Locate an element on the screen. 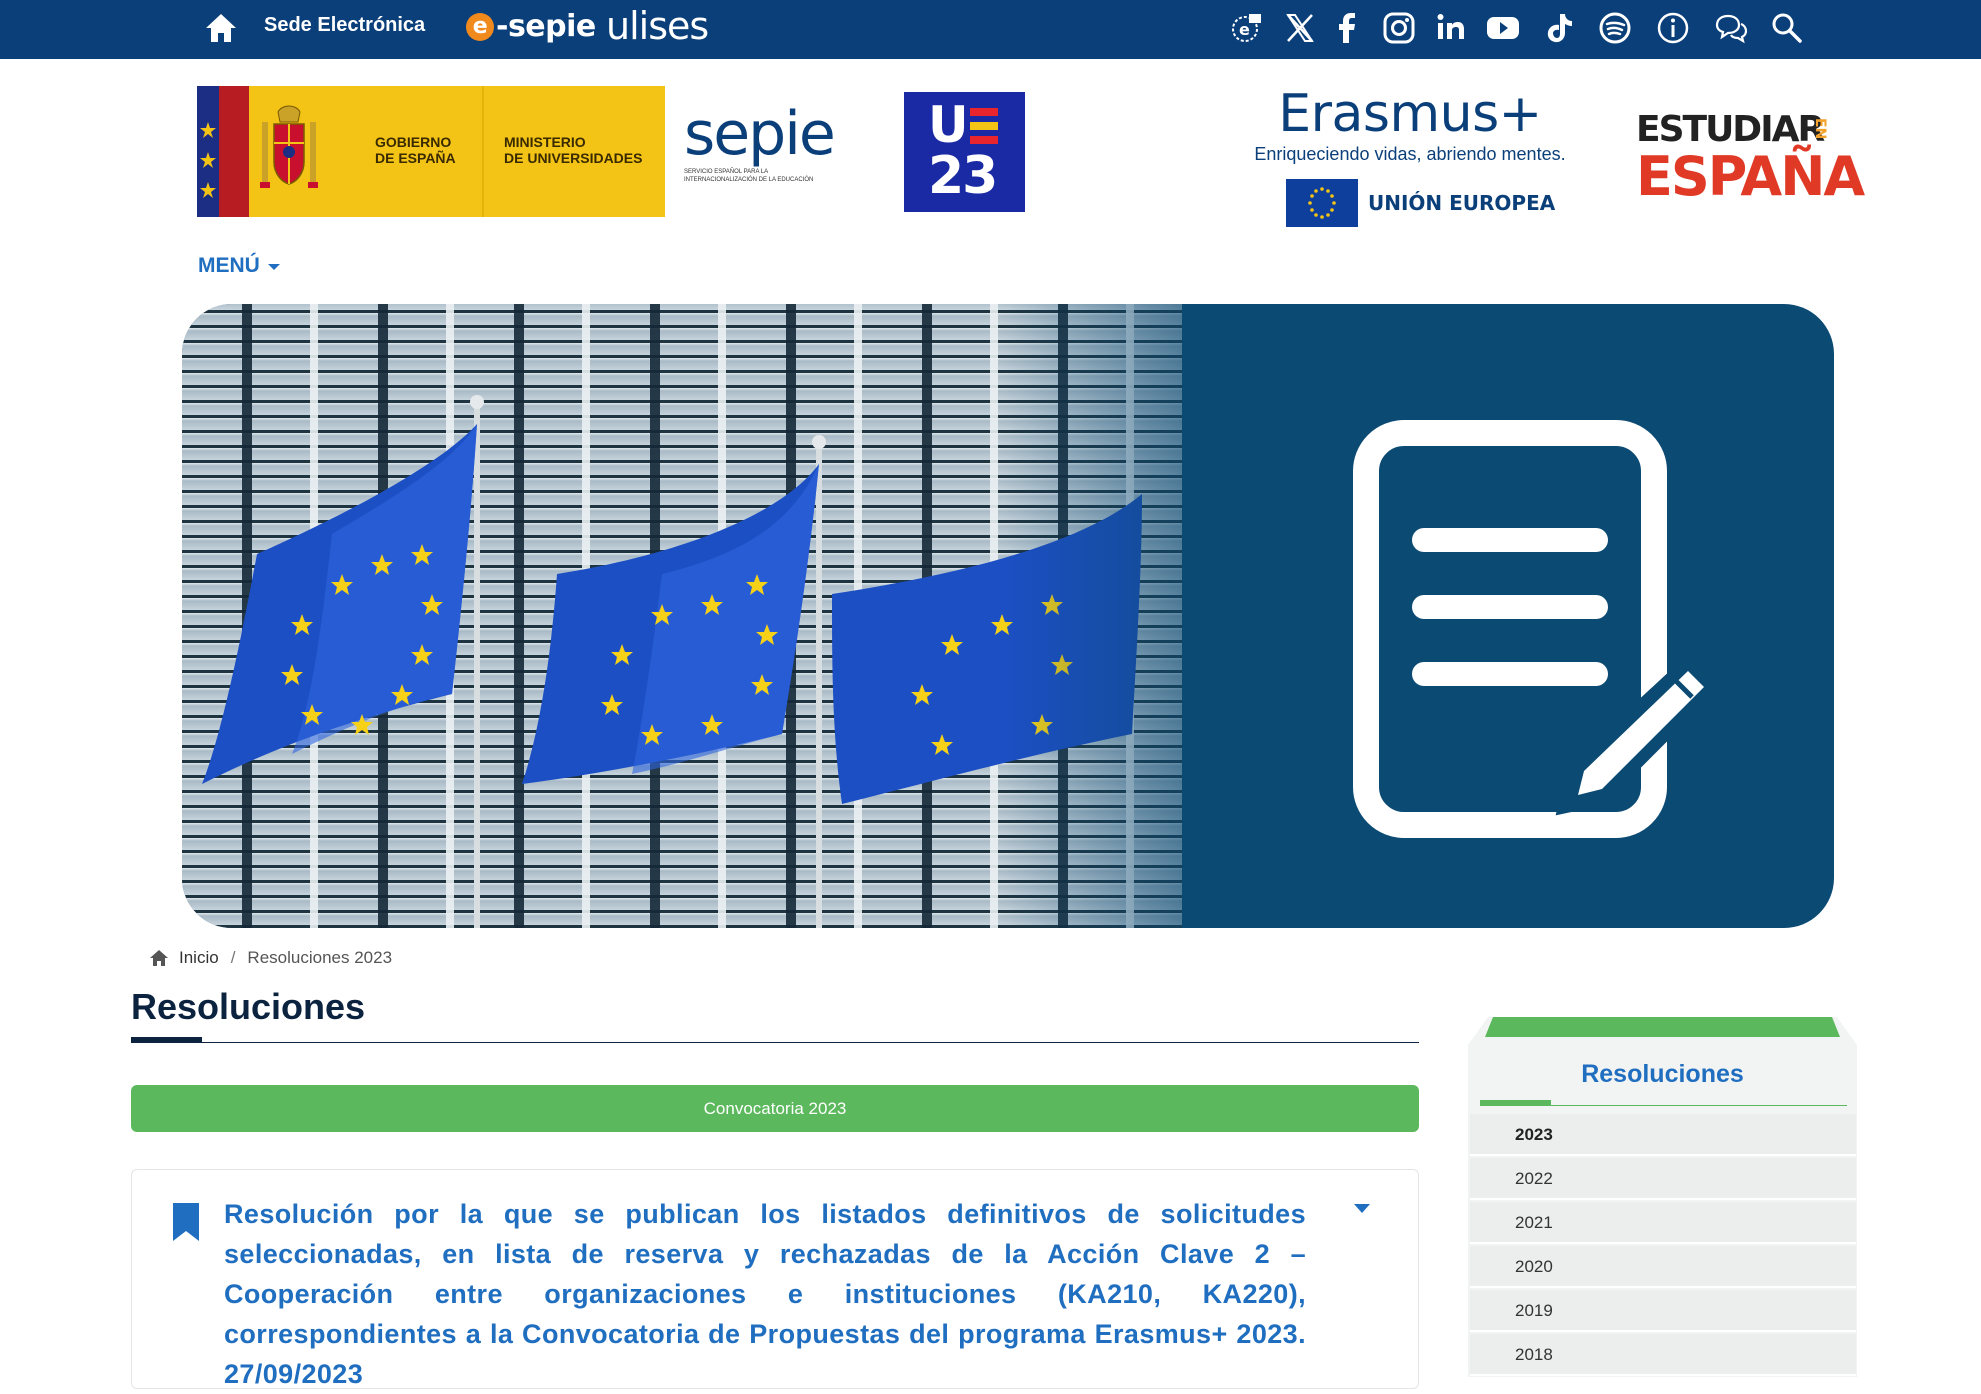  sidebar-year-2018: 2018 is located at coordinates (1663, 1355).